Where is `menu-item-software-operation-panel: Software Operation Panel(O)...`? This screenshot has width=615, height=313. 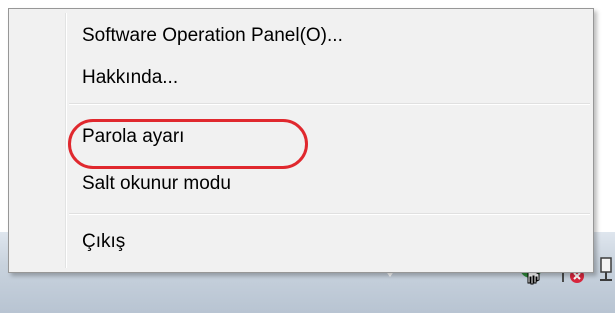 menu-item-software-operation-panel: Software Operation Panel(O)... is located at coordinates (301, 36).